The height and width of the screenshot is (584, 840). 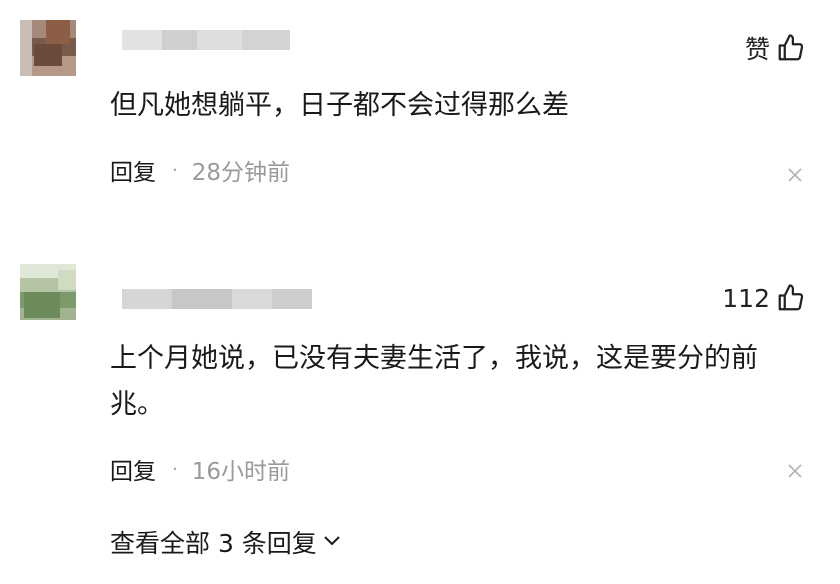 What do you see at coordinates (213, 543) in the screenshot?
I see `view-all-replies-label: 查看全部 3 条回复` at bounding box center [213, 543].